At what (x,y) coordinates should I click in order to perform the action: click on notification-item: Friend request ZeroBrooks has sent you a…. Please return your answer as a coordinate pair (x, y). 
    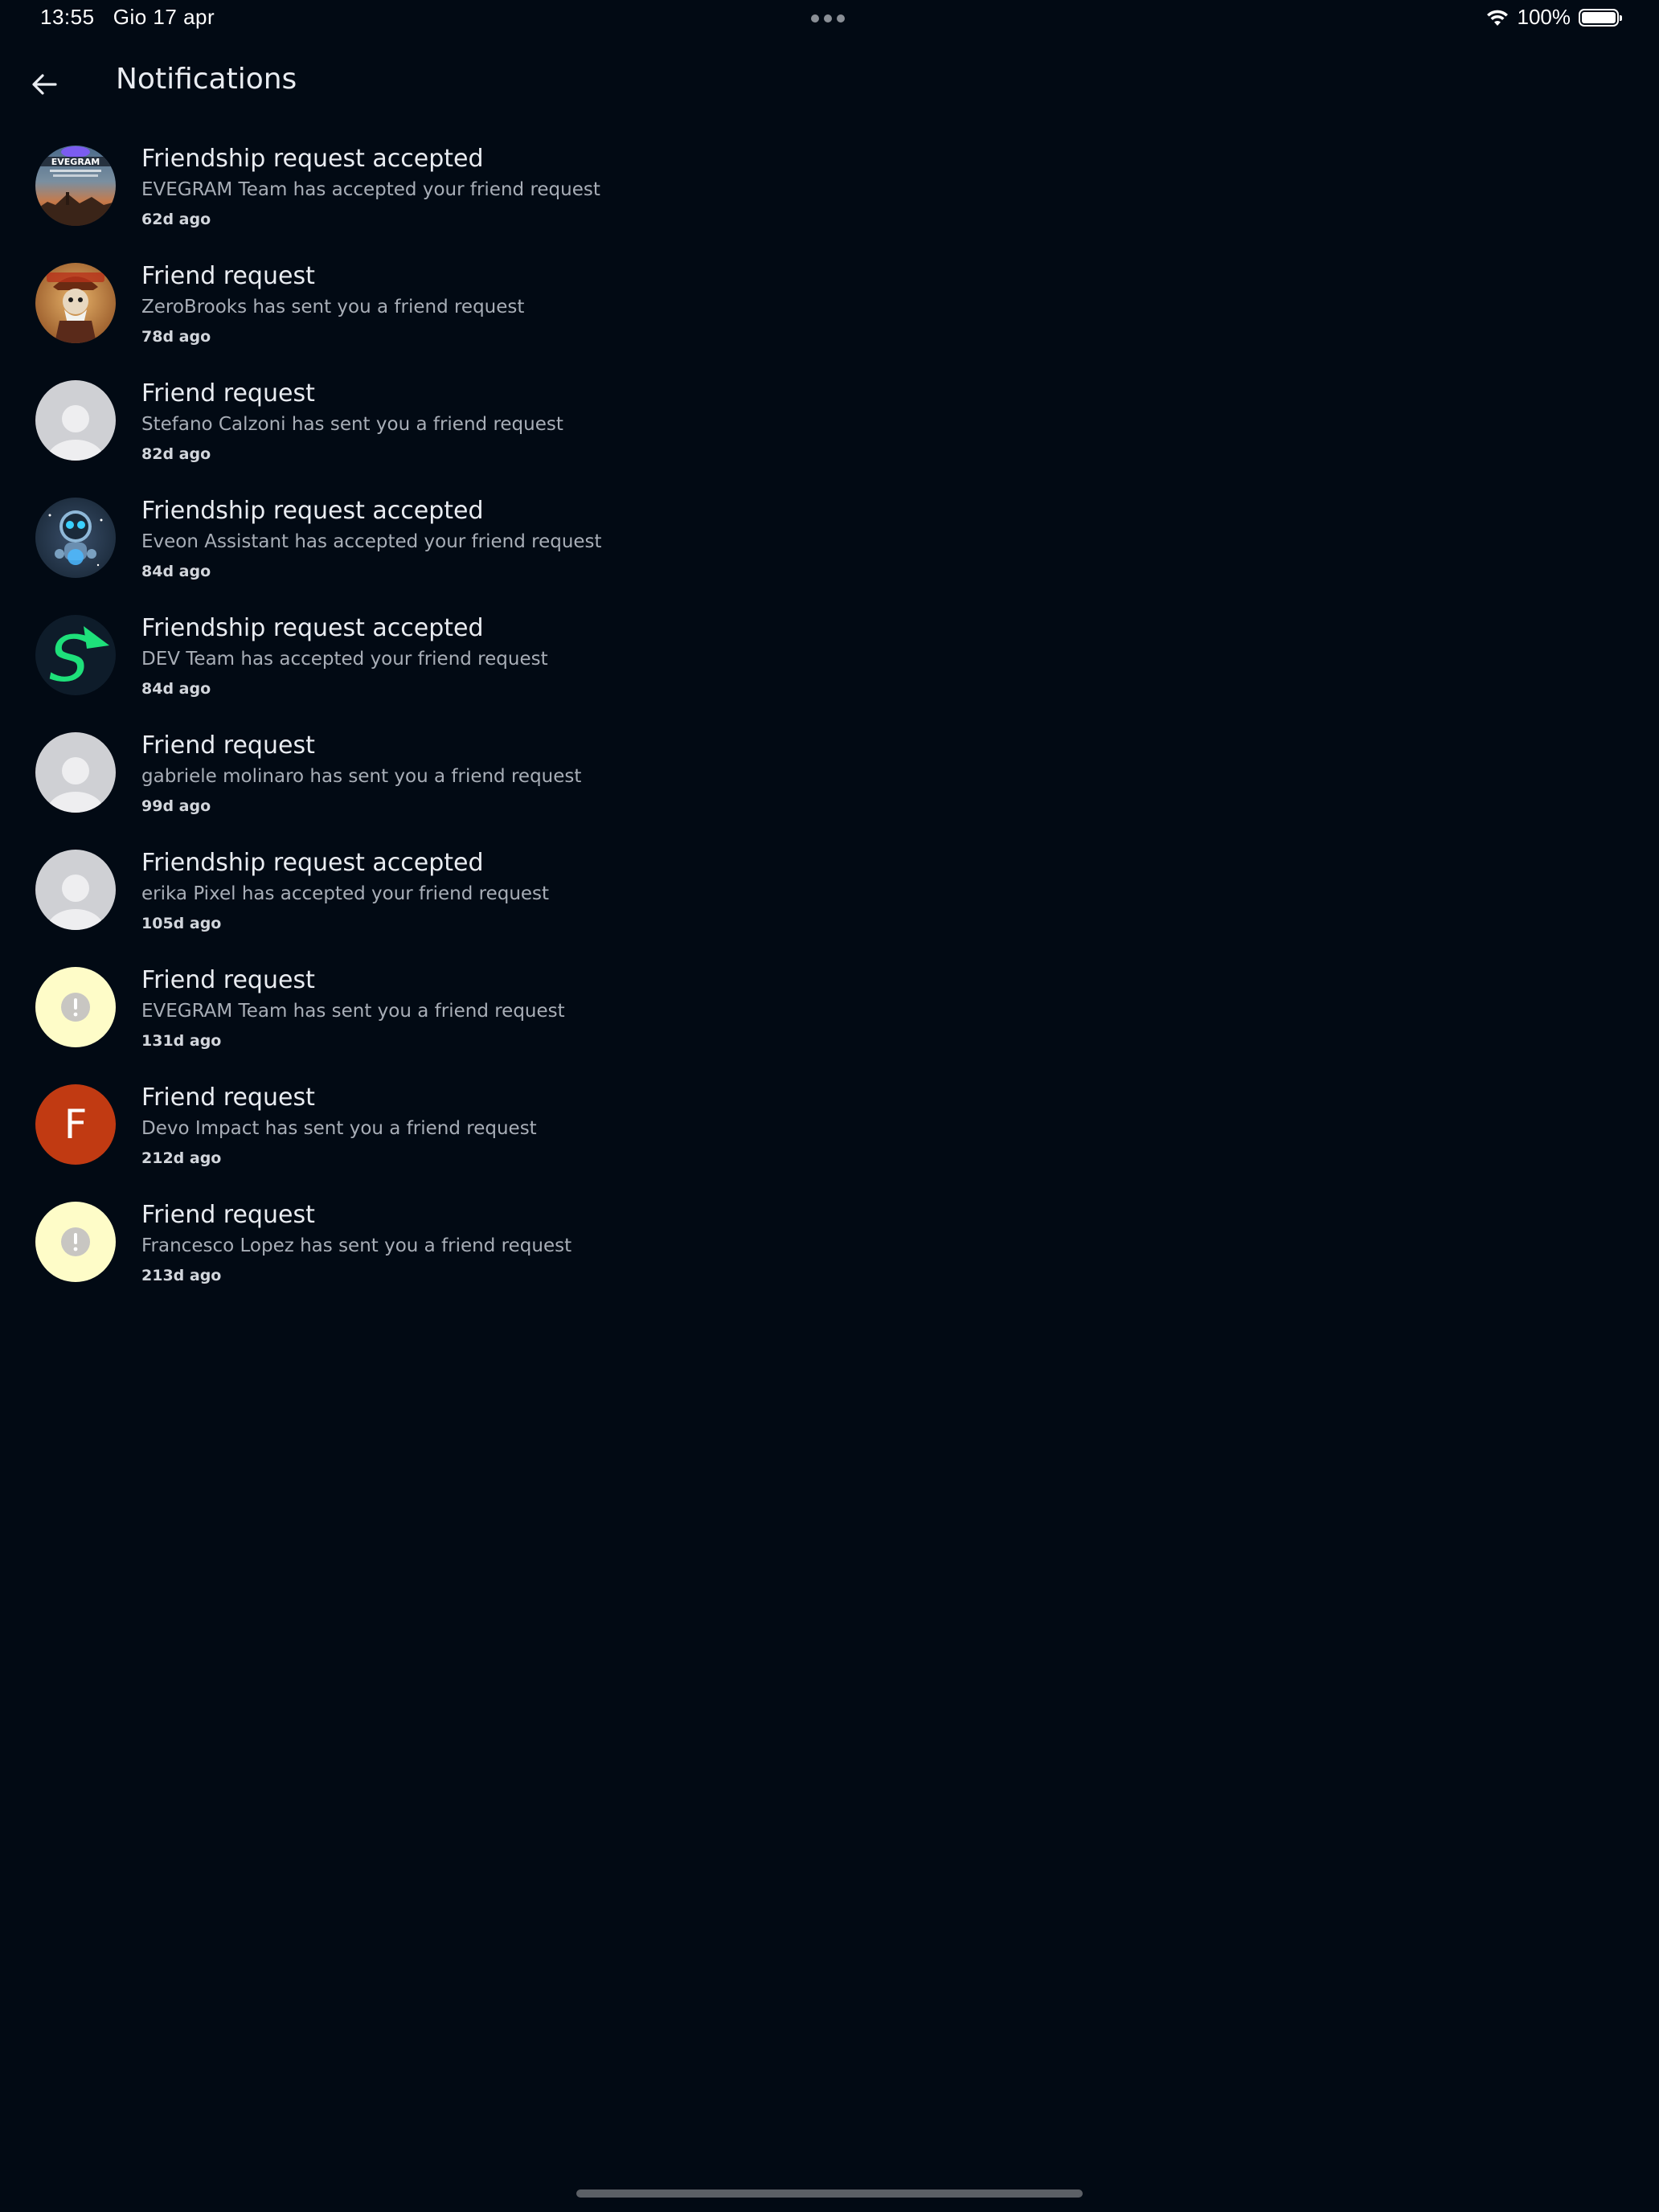
    Looking at the image, I should click on (829, 320).